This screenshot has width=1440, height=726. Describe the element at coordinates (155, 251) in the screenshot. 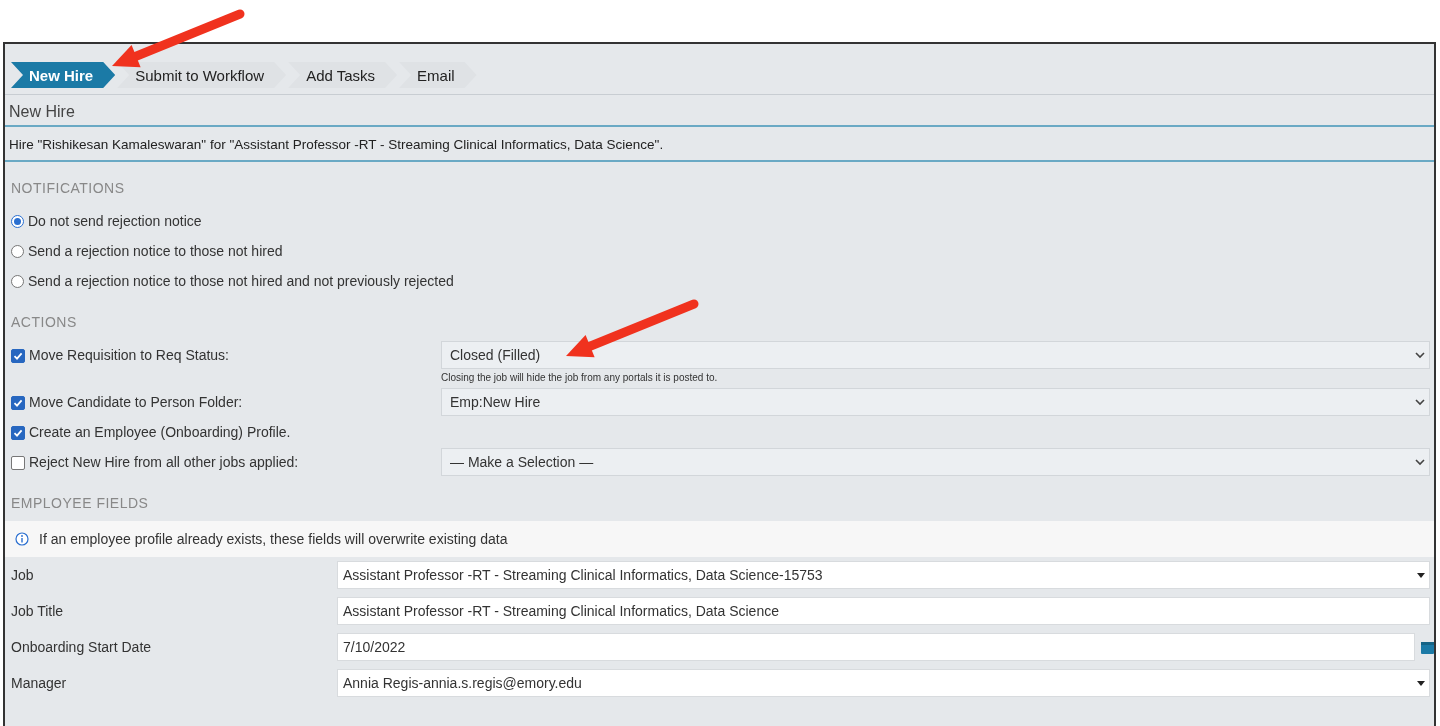

I see `radio-label: Send a rejection notice to those not hired` at that location.